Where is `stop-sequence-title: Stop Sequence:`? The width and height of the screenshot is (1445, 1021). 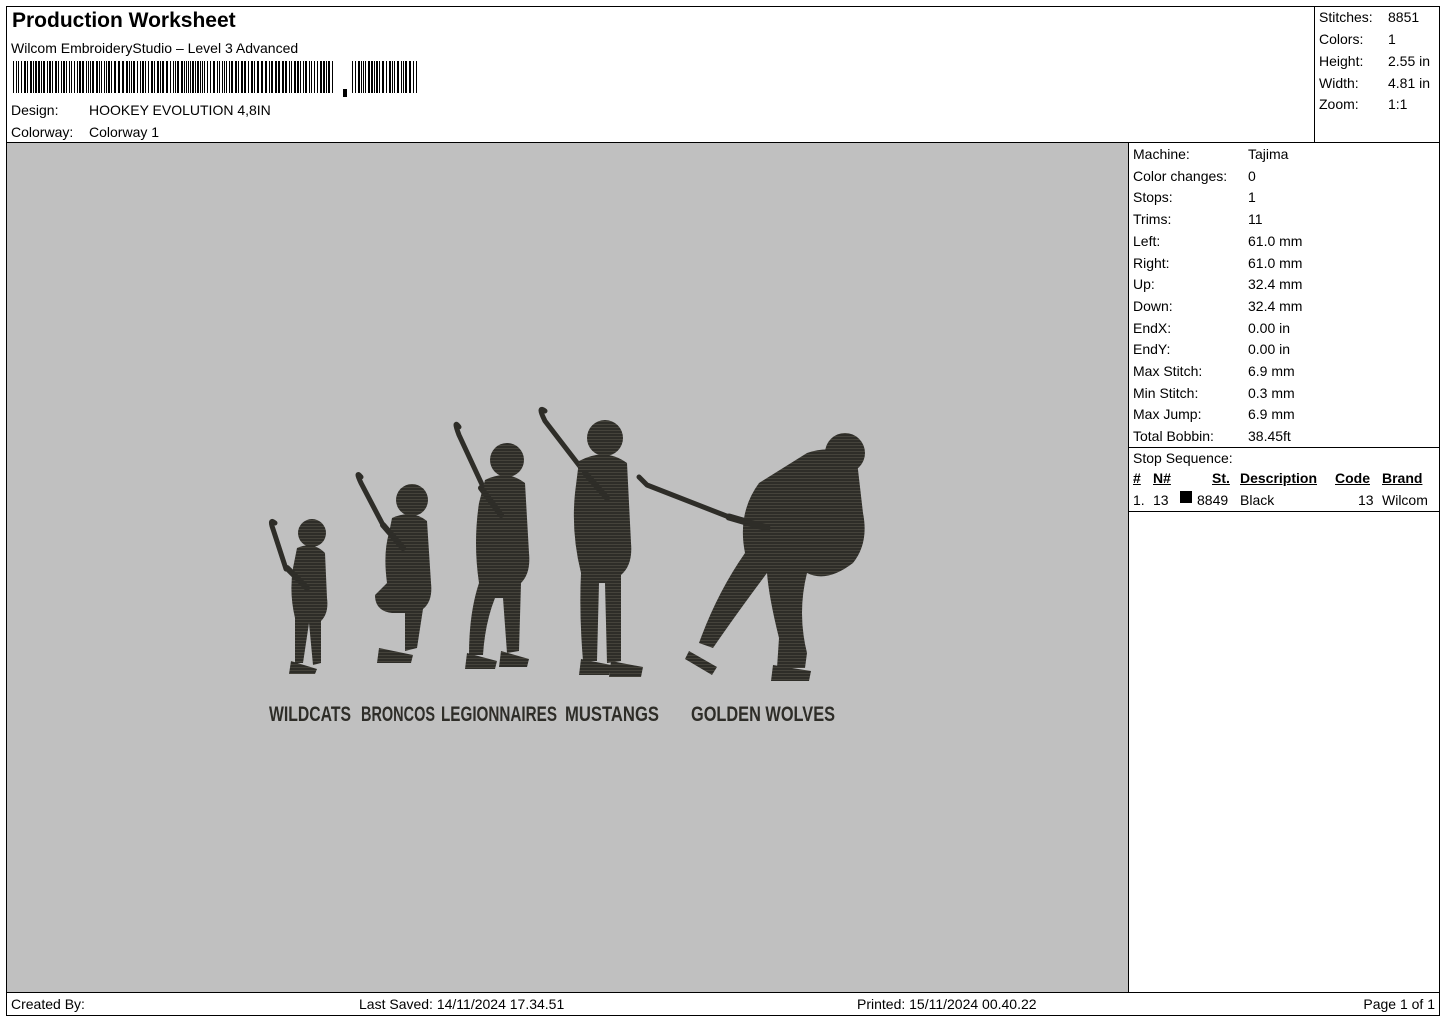 stop-sequence-title: Stop Sequence: is located at coordinates (1183, 458).